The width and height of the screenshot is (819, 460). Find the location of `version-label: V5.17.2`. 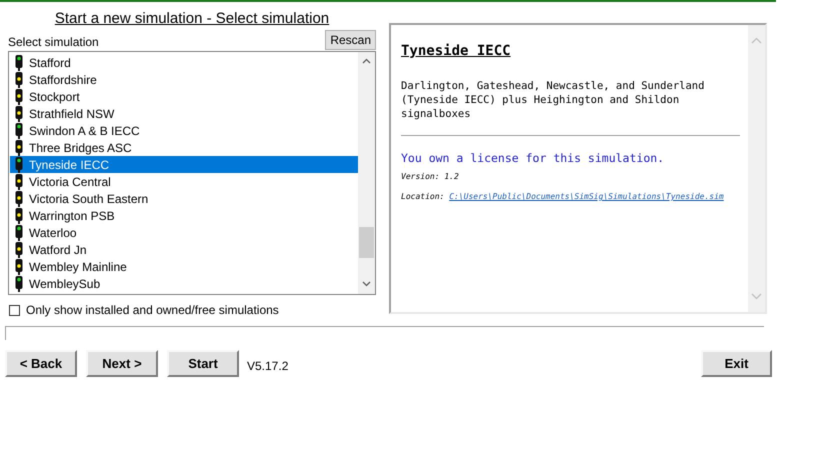

version-label: V5.17.2 is located at coordinates (267, 366).